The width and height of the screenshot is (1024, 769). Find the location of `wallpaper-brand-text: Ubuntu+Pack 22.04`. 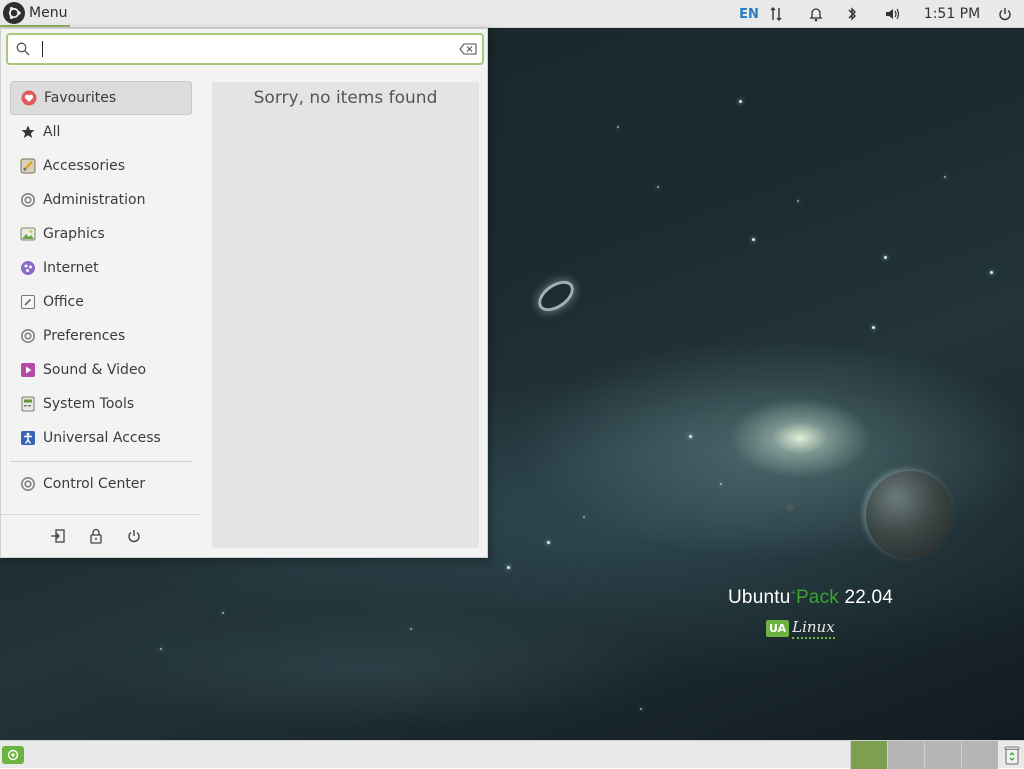

wallpaper-brand-text: Ubuntu+Pack 22.04 is located at coordinates (811, 597).